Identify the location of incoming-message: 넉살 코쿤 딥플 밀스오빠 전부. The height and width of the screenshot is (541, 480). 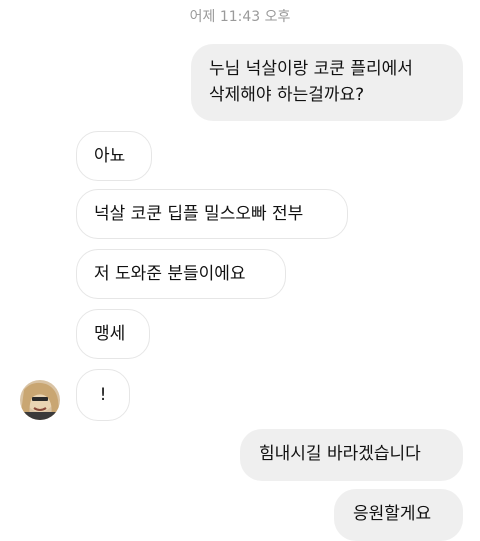
(212, 214).